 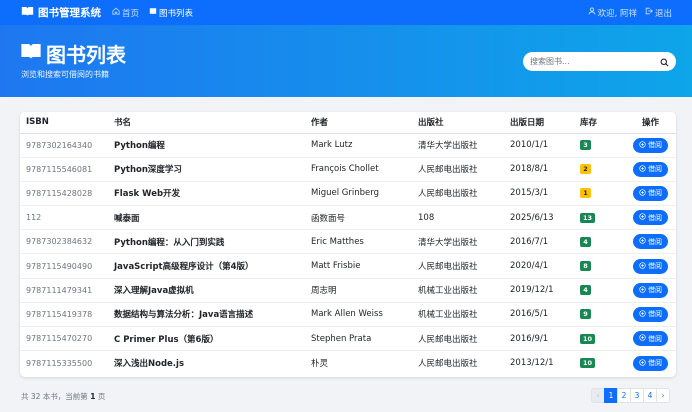 I want to click on prev-page-button: ‹, so click(x=598, y=395).